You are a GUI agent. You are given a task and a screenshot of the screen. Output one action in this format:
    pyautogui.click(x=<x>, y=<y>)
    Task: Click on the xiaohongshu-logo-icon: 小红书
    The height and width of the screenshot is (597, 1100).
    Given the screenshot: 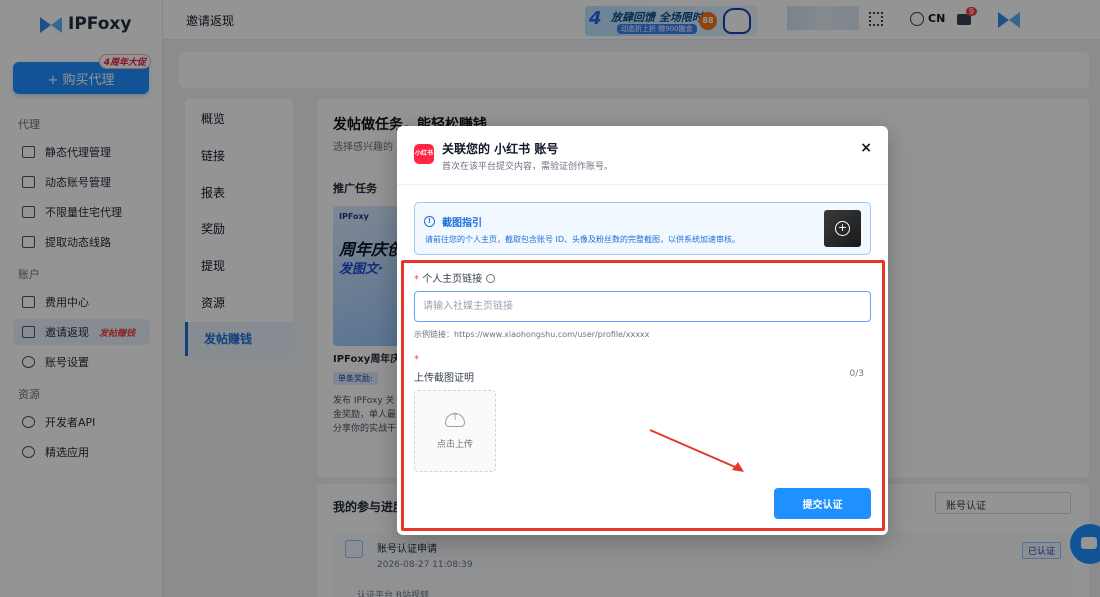 What is the action you would take?
    pyautogui.click(x=424, y=154)
    